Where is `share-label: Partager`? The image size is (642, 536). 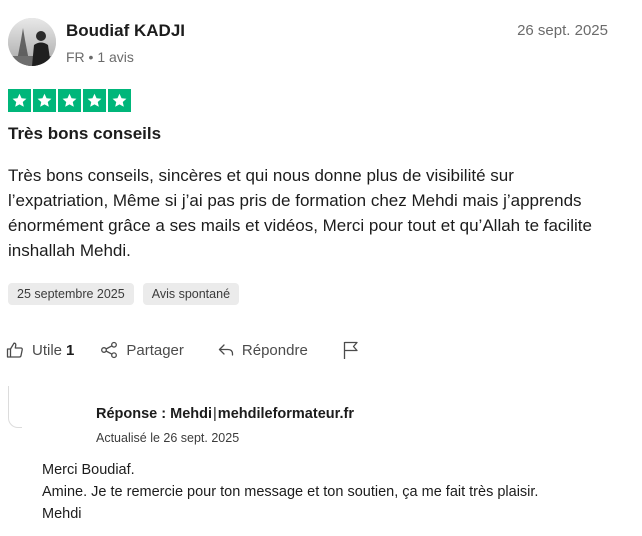
share-label: Partager is located at coordinates (155, 350).